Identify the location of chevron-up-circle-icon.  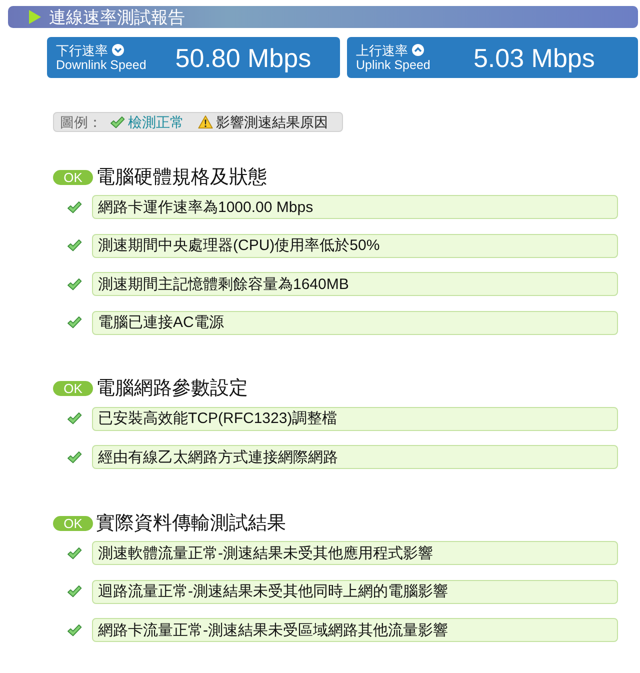
(418, 50).